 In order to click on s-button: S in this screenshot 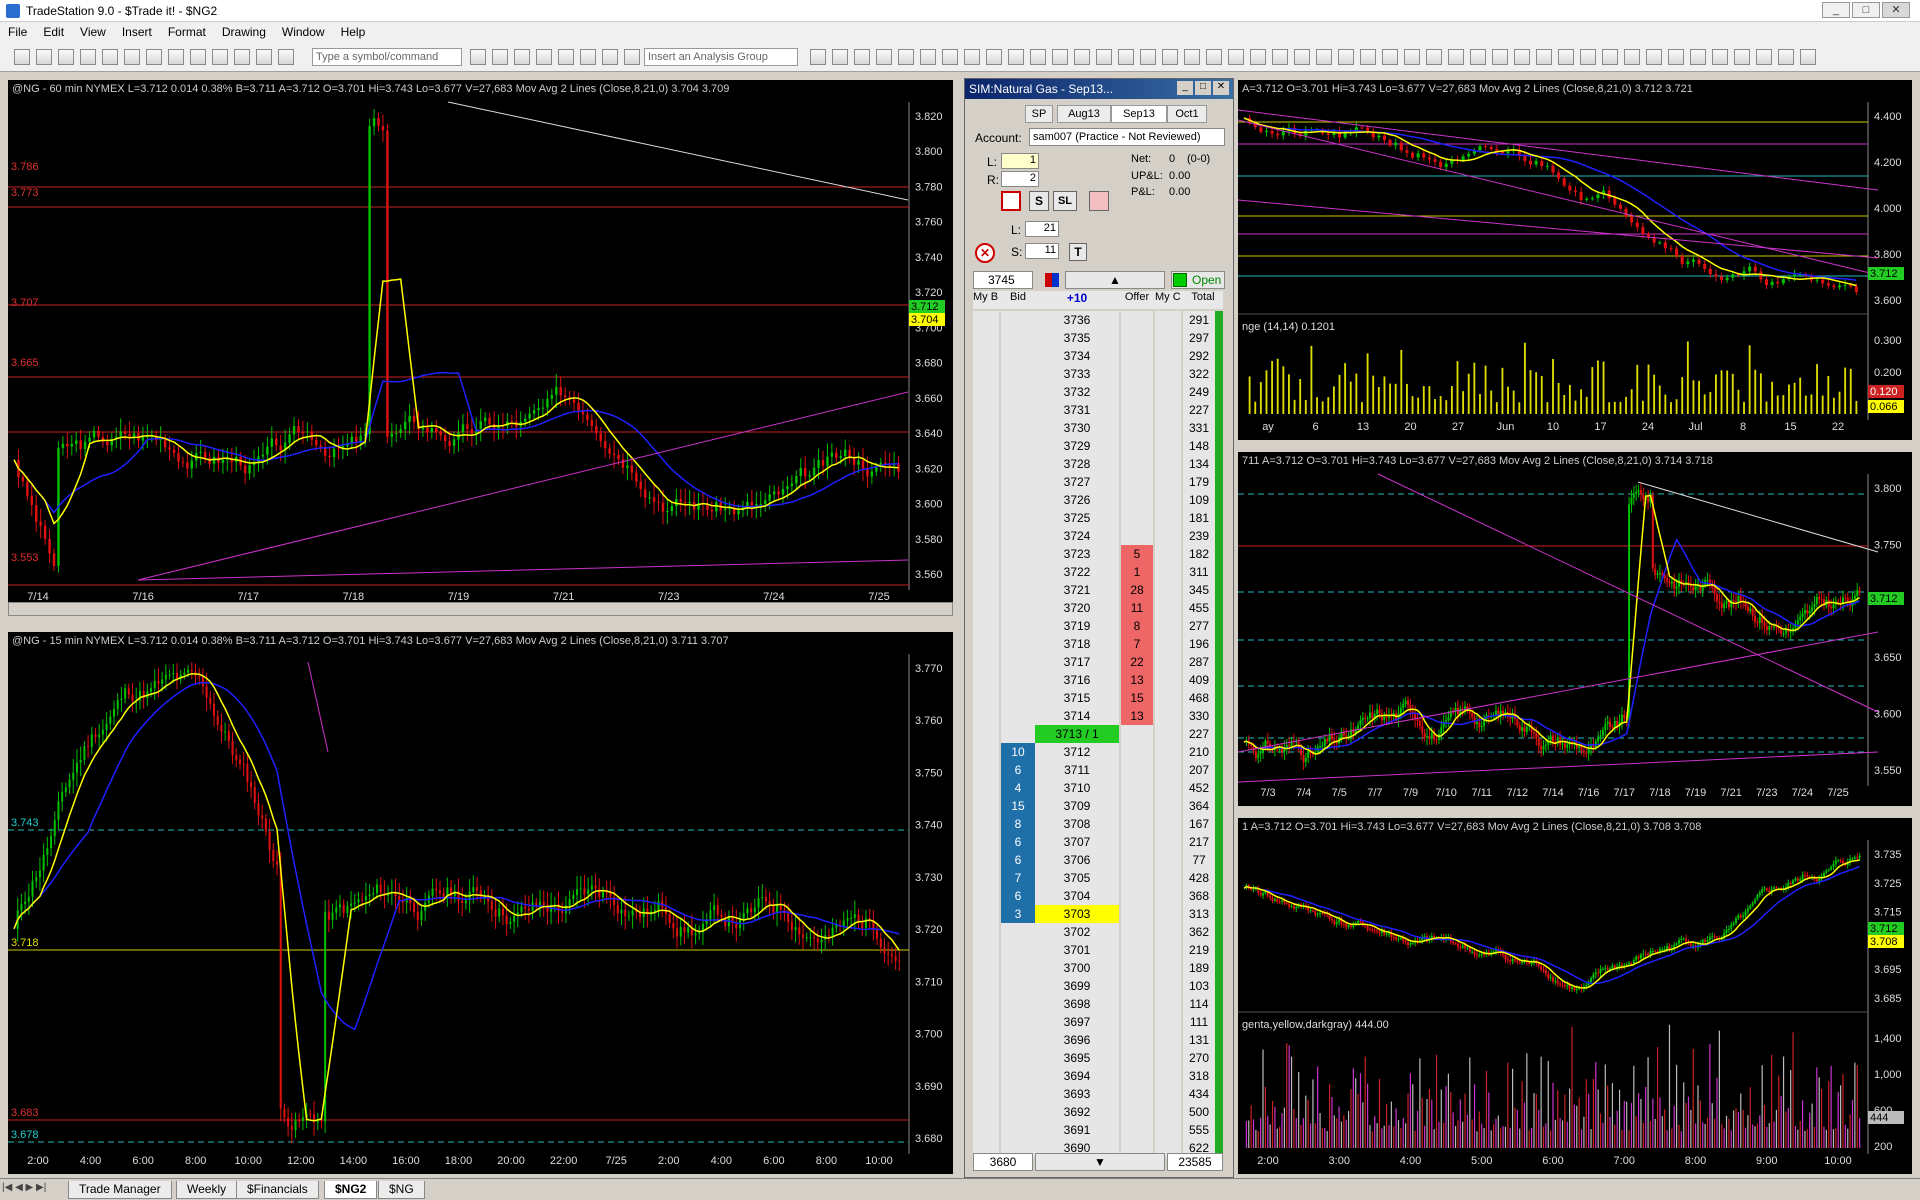, I will do `click(1039, 201)`.